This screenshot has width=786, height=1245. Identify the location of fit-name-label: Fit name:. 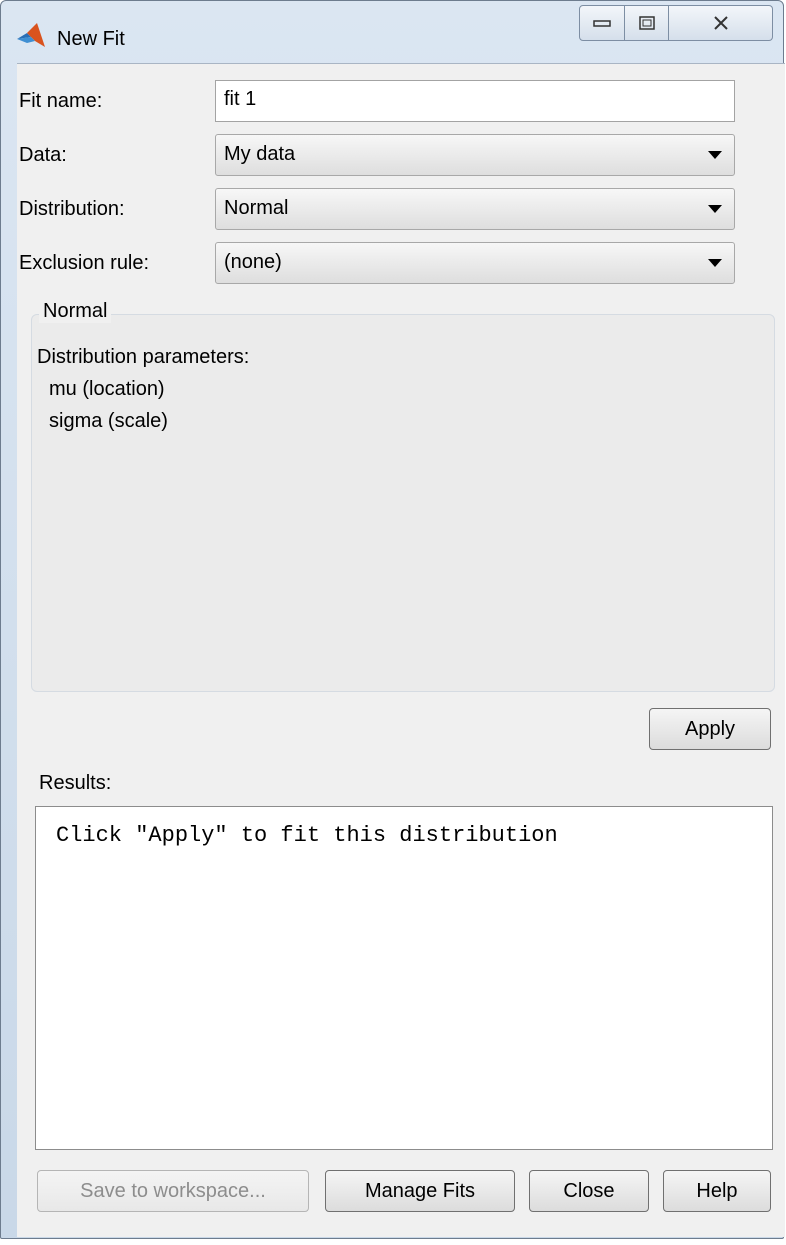
(61, 101).